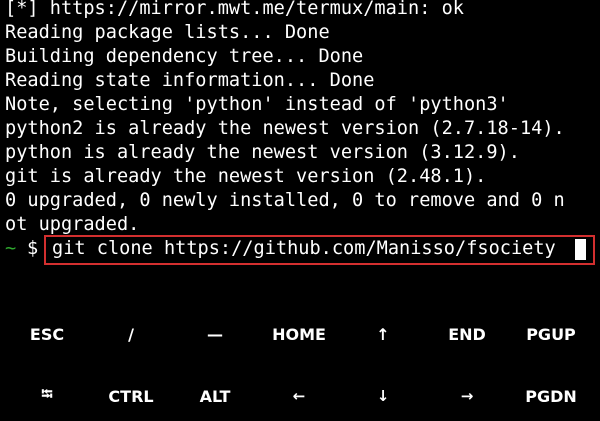  What do you see at coordinates (551, 334) in the screenshot?
I see `pgup-key: PGUP` at bounding box center [551, 334].